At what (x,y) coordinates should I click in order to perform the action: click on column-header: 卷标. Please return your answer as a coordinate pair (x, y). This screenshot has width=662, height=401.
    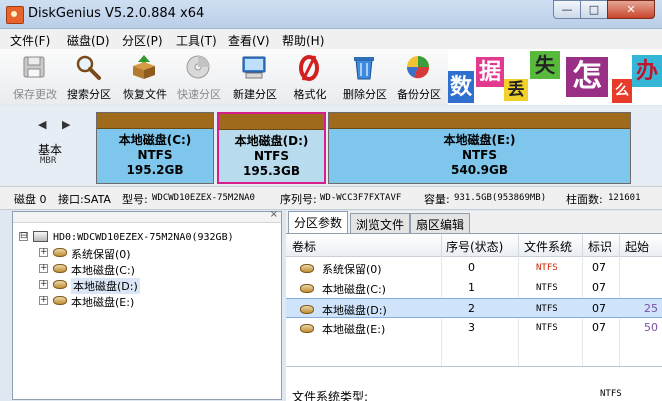
    Looking at the image, I should click on (304, 246).